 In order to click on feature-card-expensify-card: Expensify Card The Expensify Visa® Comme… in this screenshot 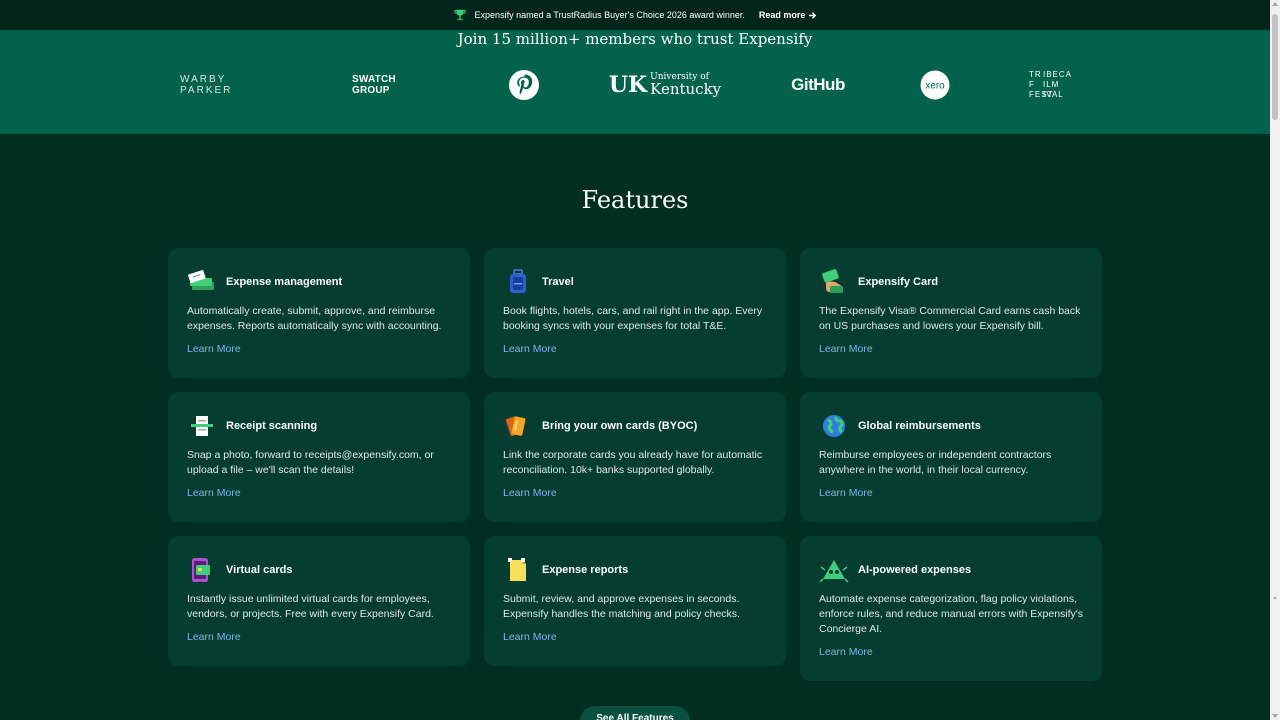, I will do `click(951, 313)`.